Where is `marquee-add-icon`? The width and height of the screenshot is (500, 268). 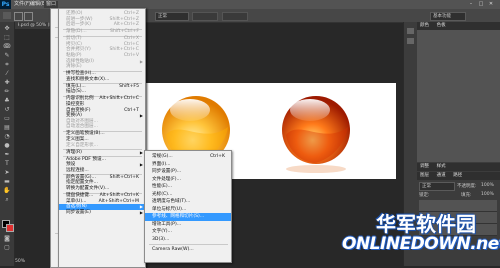
marquee-add-icon is located at coordinates (28, 16).